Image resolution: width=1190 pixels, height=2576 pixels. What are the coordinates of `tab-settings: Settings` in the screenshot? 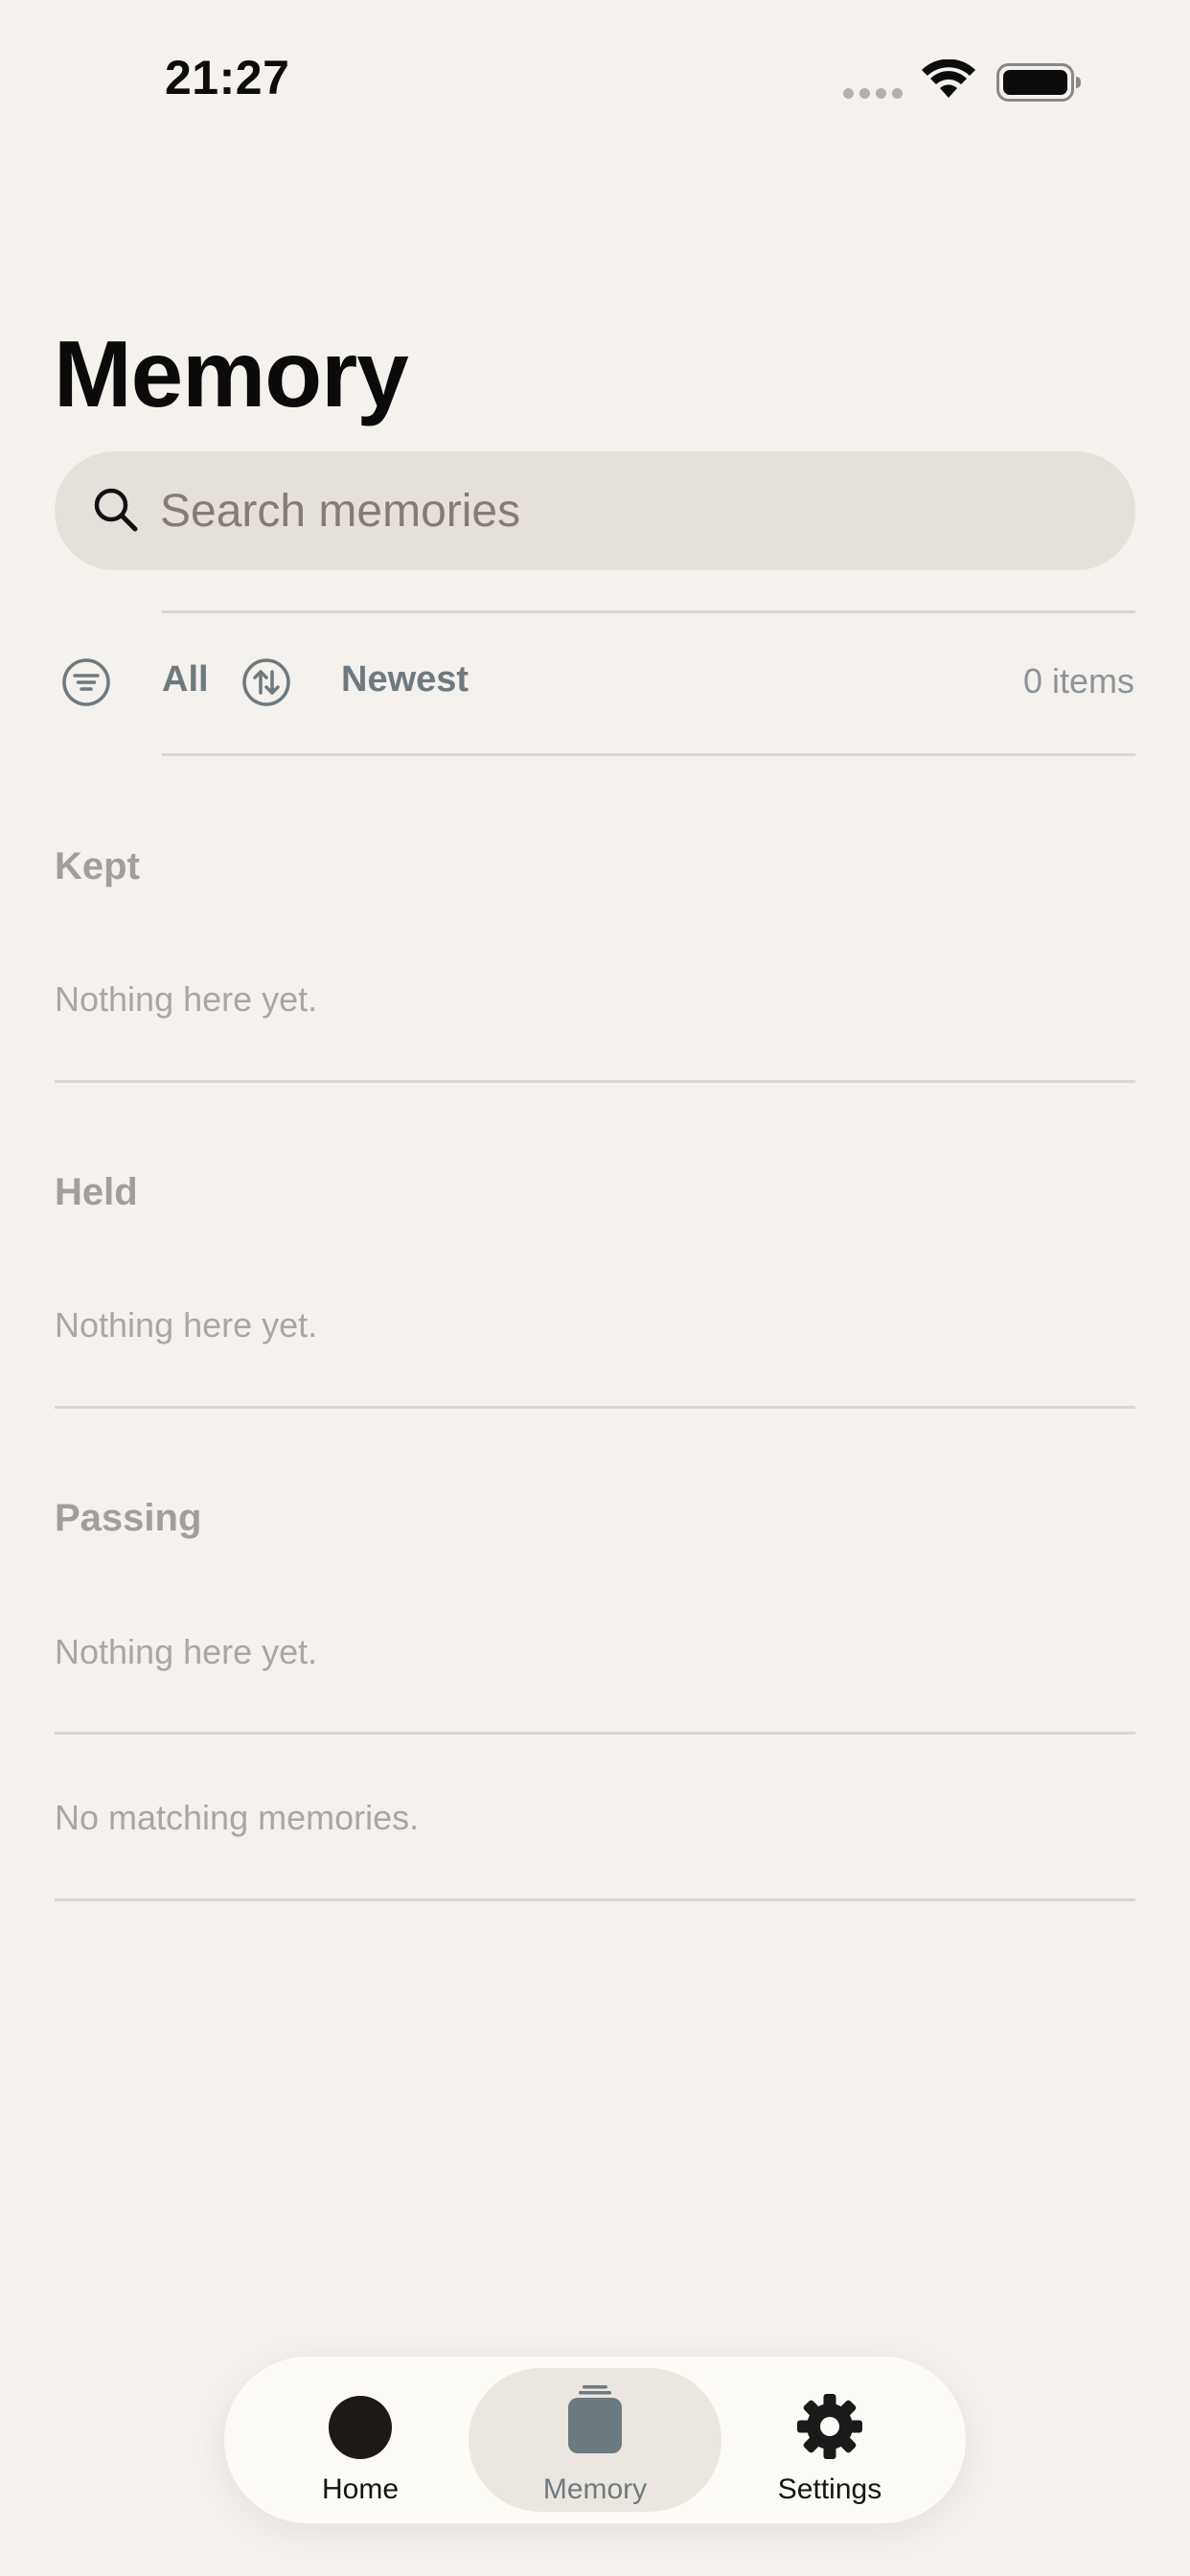 It's located at (829, 2440).